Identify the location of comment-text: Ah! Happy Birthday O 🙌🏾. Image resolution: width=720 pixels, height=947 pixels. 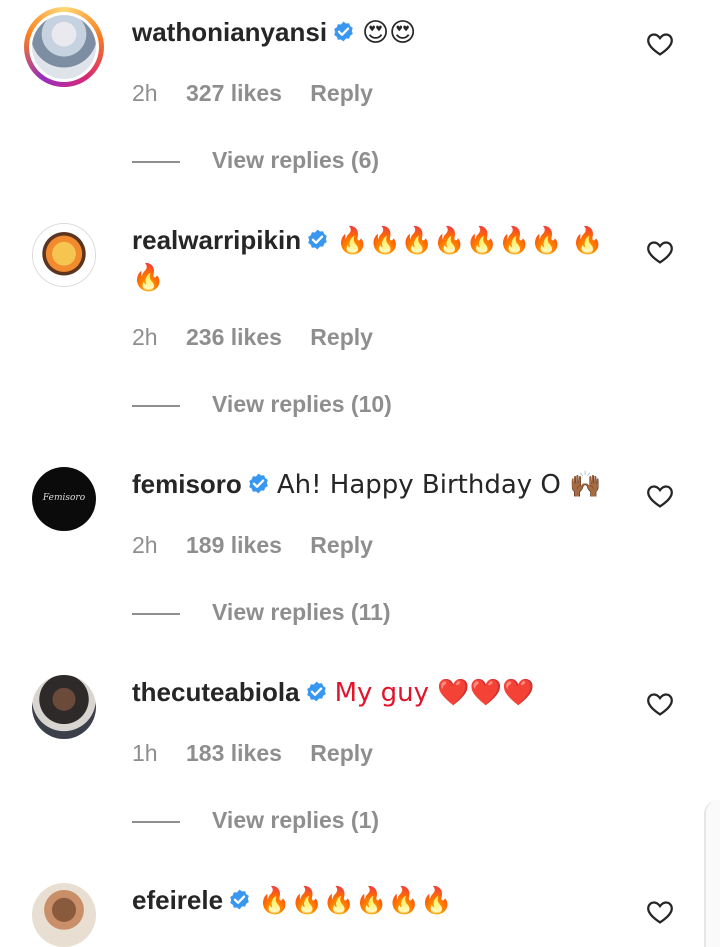
(439, 485).